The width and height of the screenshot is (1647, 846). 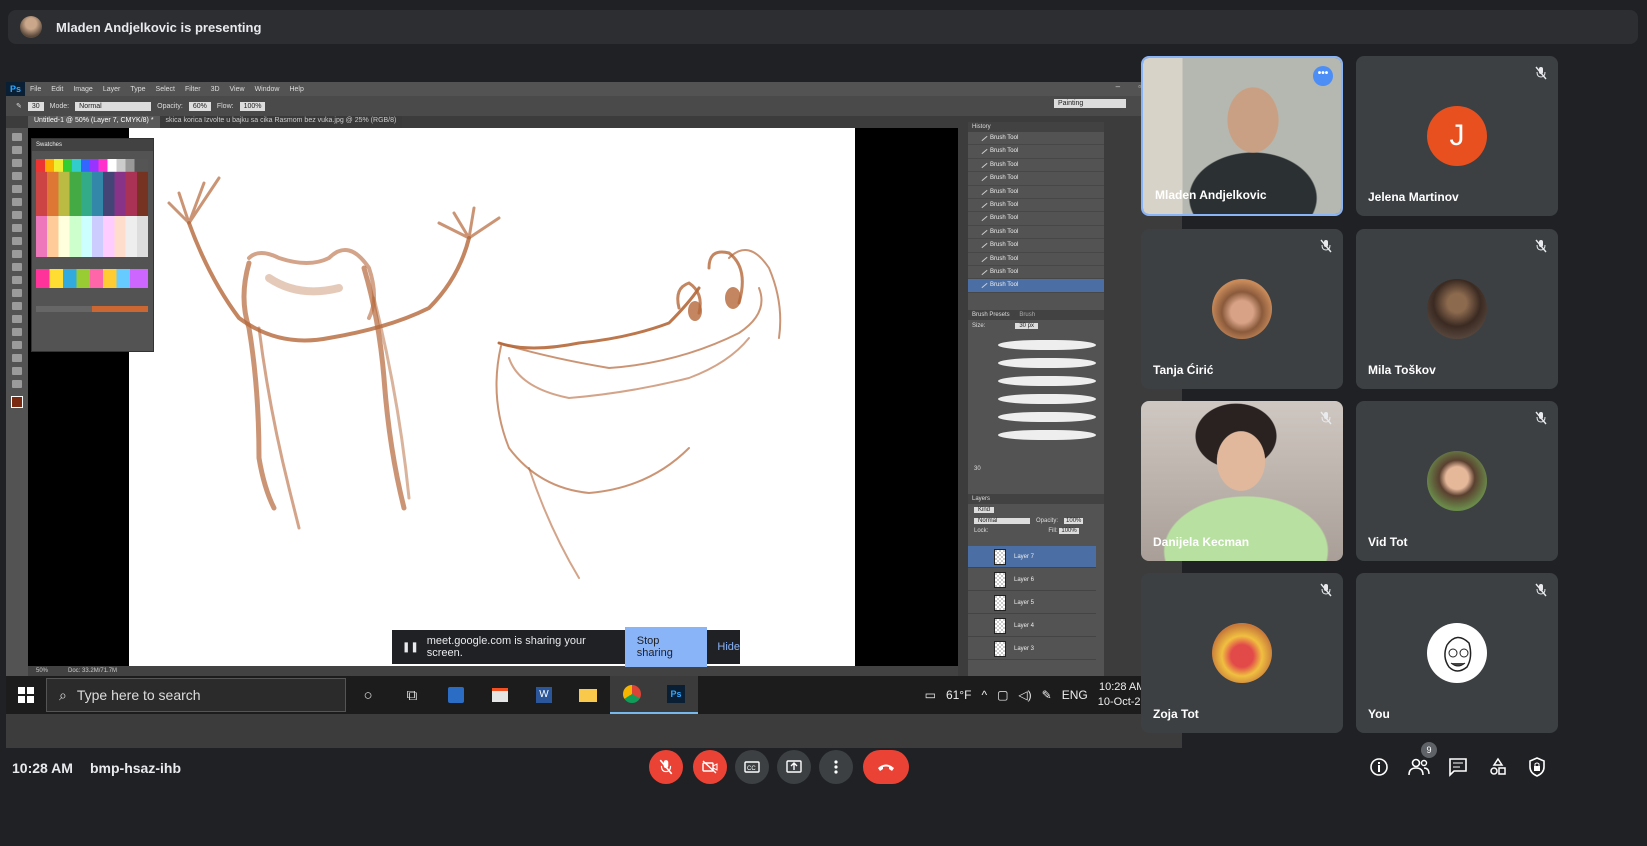 What do you see at coordinates (1498, 767) in the screenshot?
I see `activities-button` at bounding box center [1498, 767].